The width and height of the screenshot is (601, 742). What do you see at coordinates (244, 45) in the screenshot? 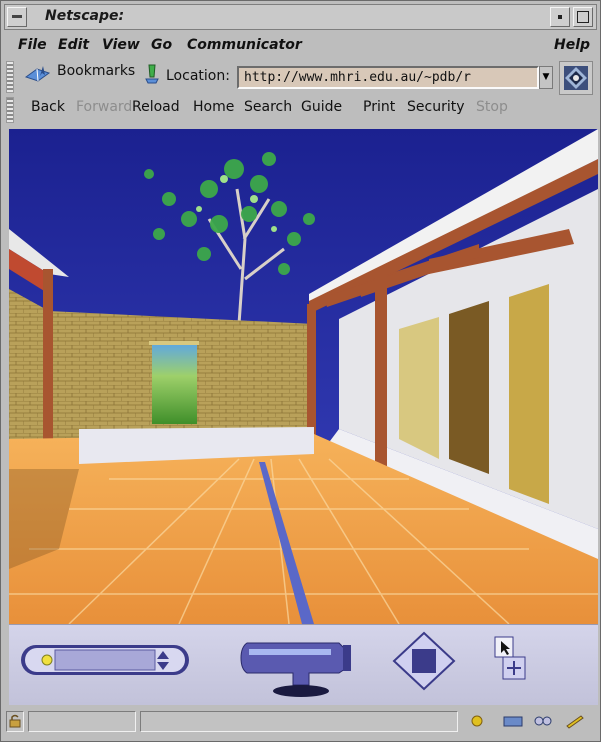
I see `menu-communicator: Communicator` at bounding box center [244, 45].